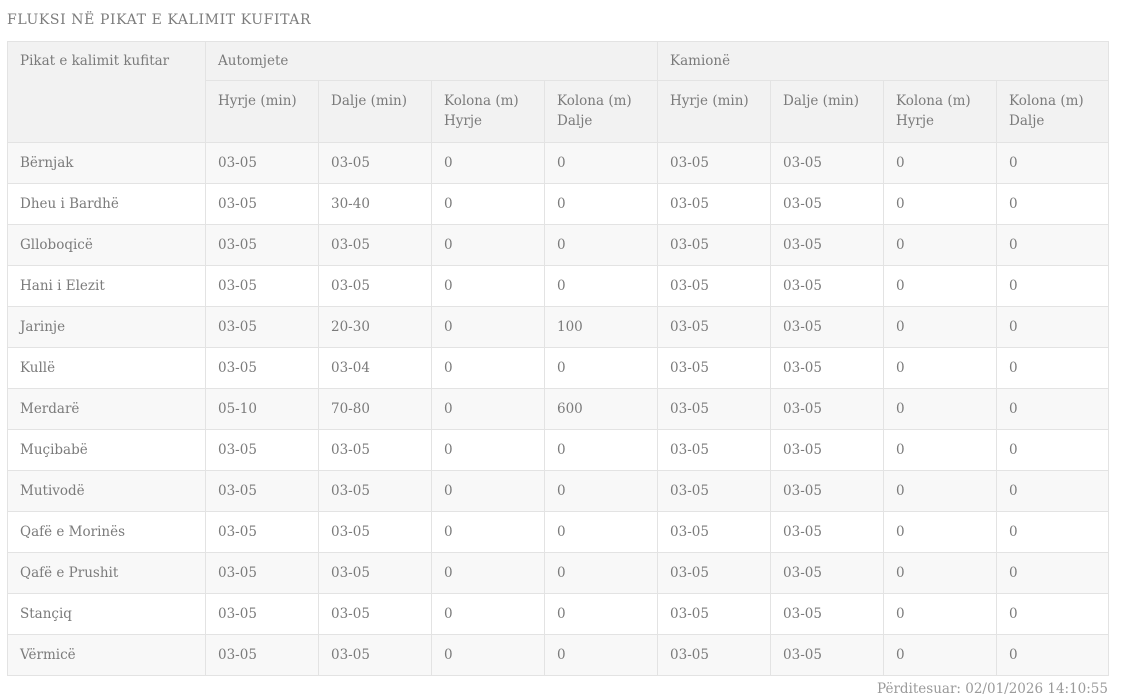 The width and height of the screenshot is (1127, 699). Describe the element at coordinates (159, 20) in the screenshot. I see `page-title: FLUKSI NË PIKAT E KALIMIT KUFITAR` at that location.